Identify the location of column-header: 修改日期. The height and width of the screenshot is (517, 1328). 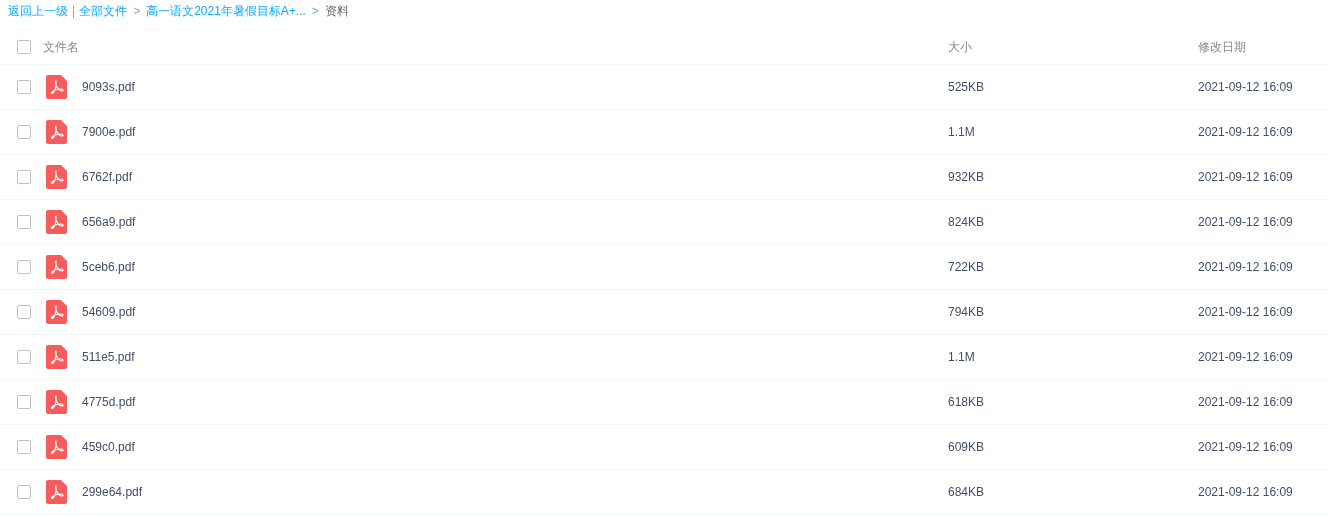
(1222, 47).